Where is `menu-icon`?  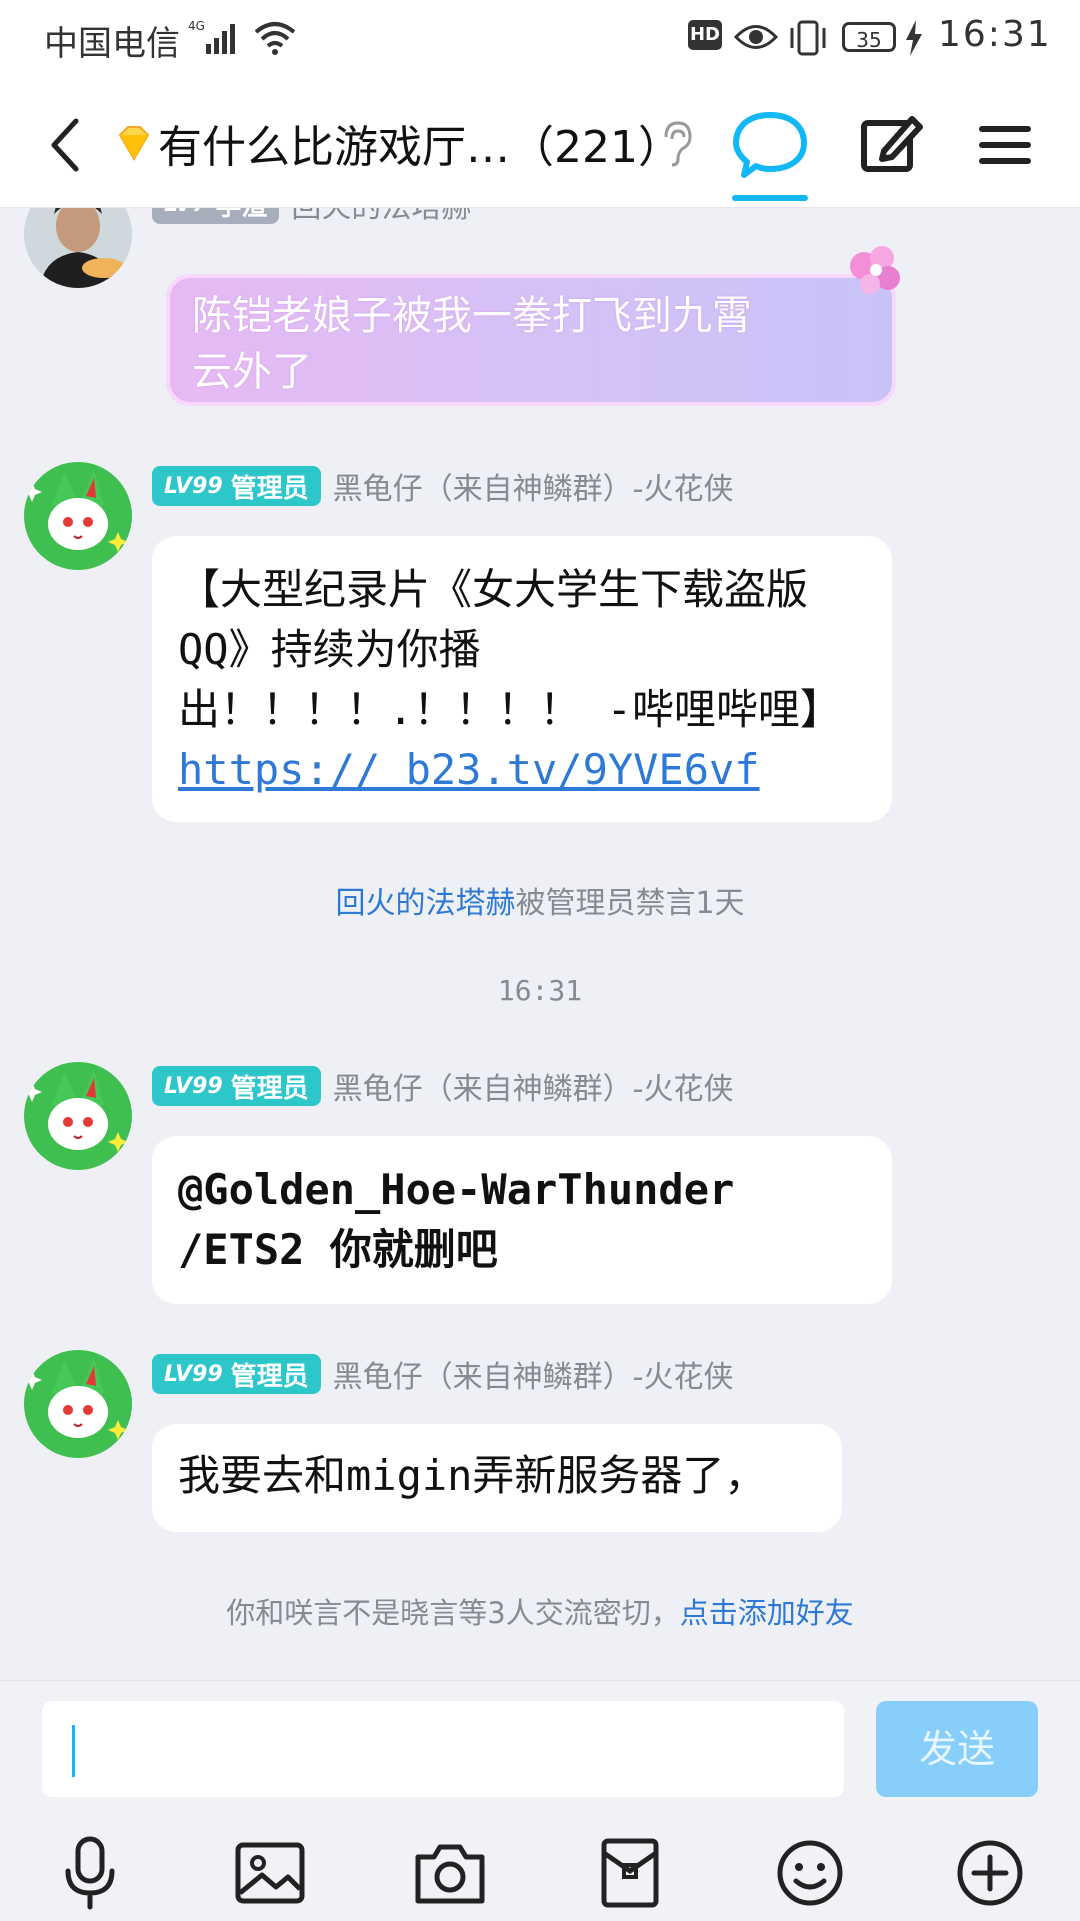
menu-icon is located at coordinates (1004, 145).